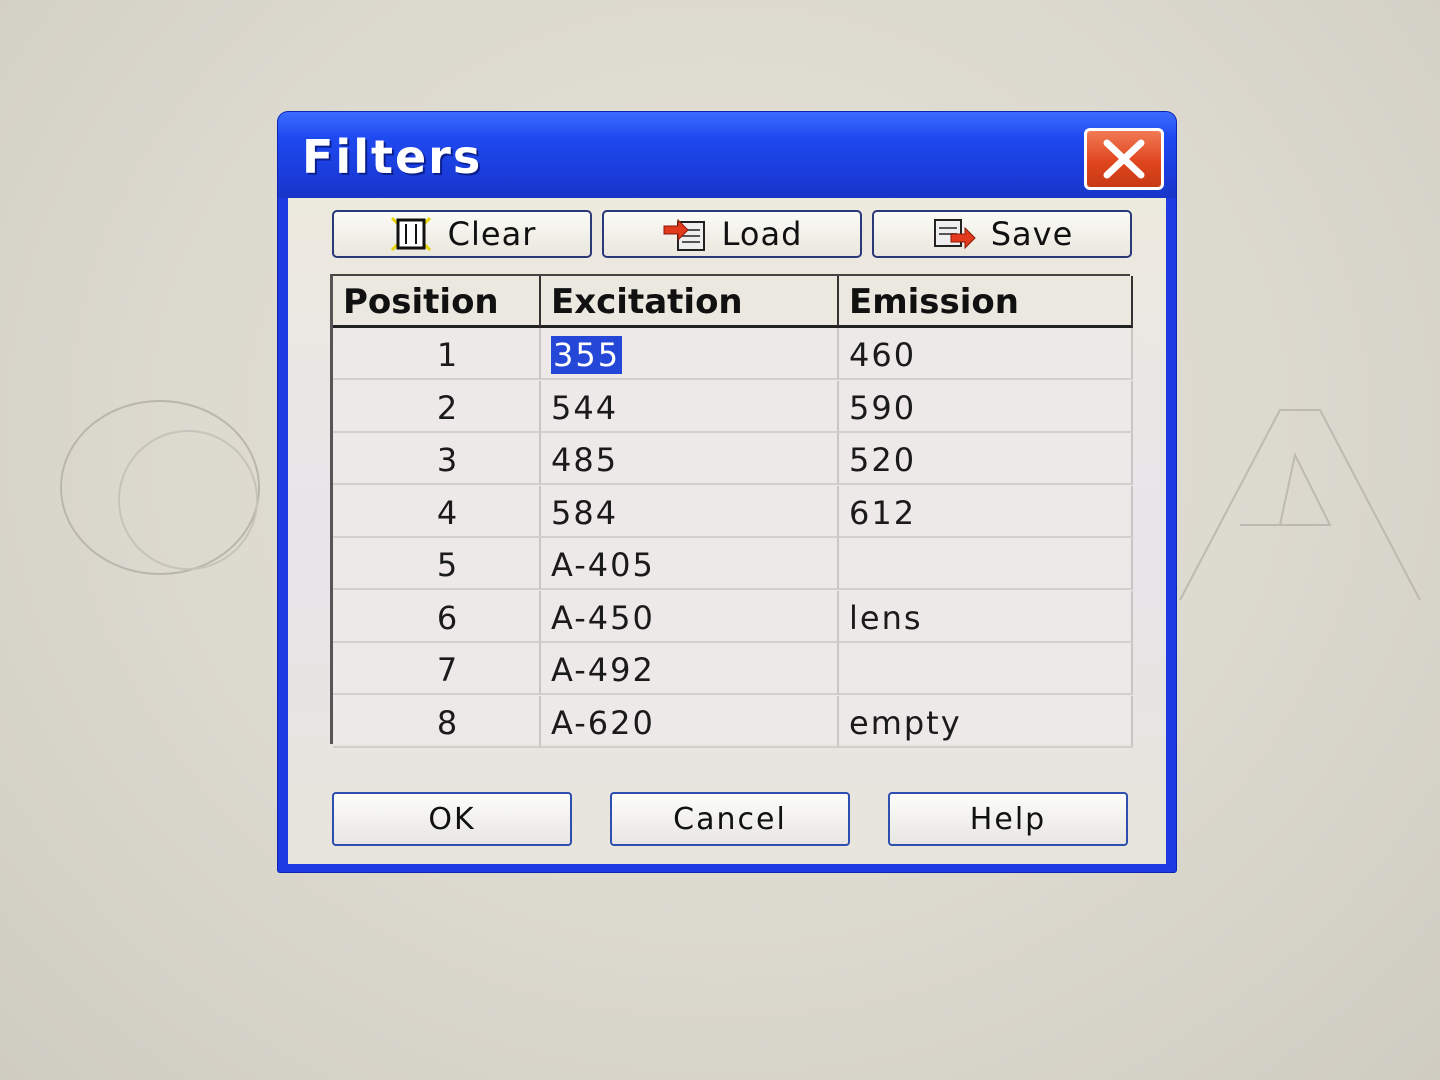  I want to click on save-button: Save, so click(1002, 234).